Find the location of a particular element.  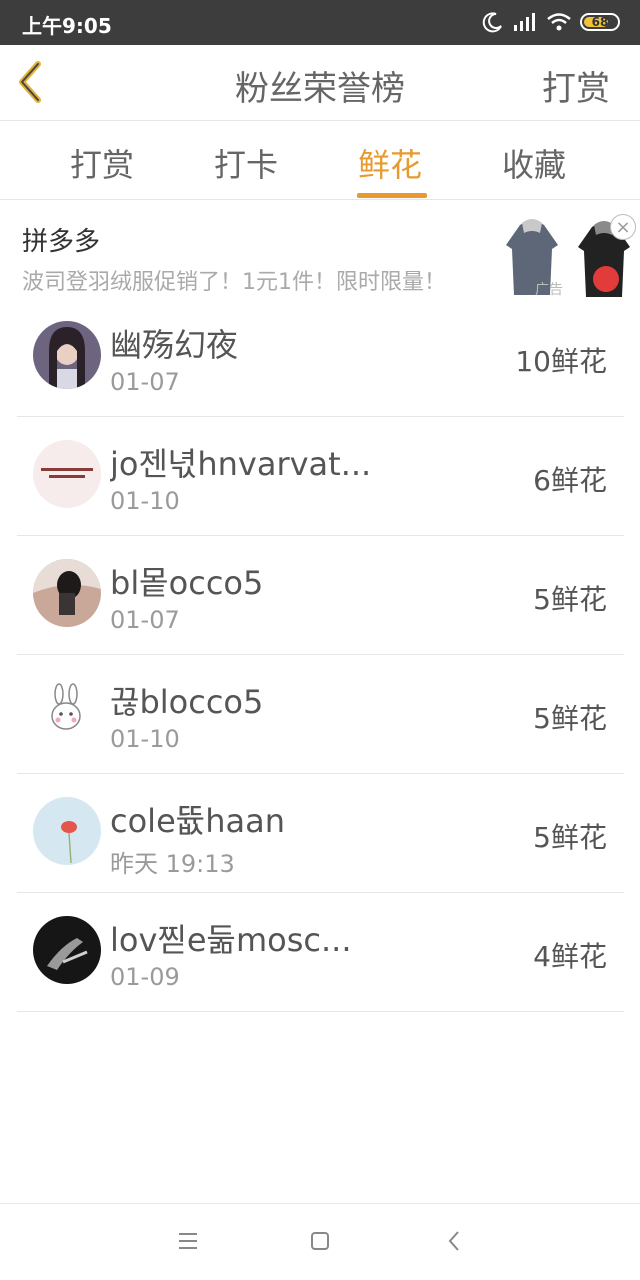

flower-count: 10鲜花 is located at coordinates (561, 361).